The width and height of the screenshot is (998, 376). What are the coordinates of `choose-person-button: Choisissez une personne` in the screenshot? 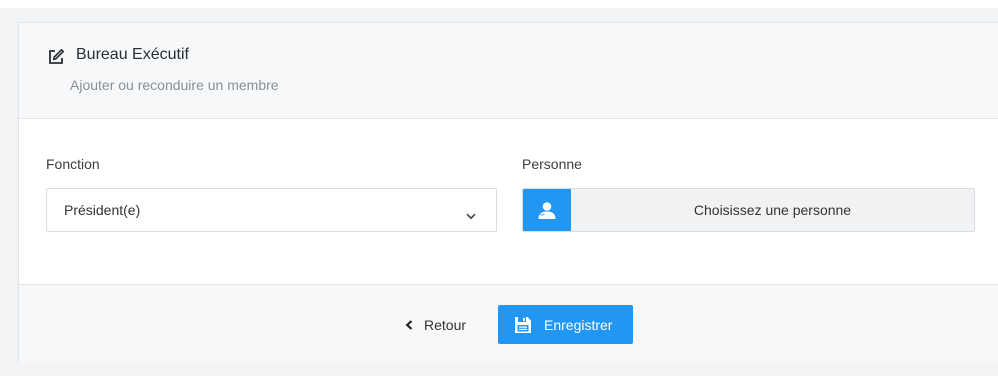 It's located at (748, 210).